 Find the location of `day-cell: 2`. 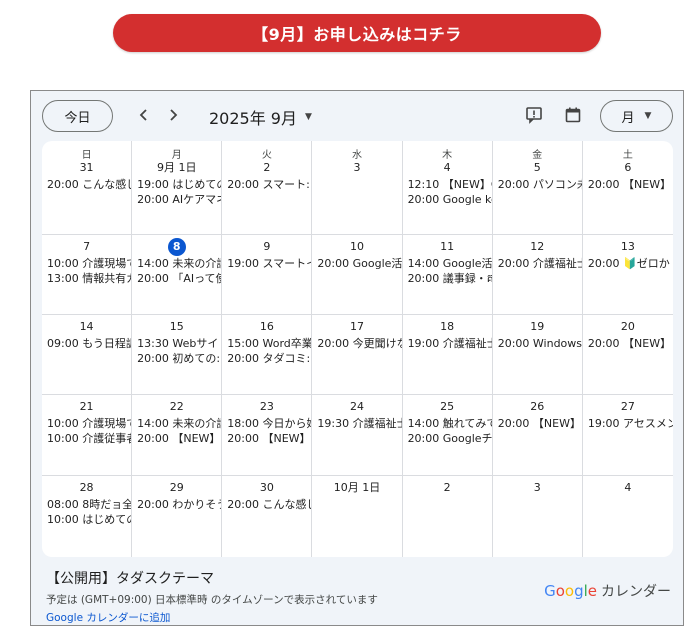

day-cell: 2 is located at coordinates (448, 516).